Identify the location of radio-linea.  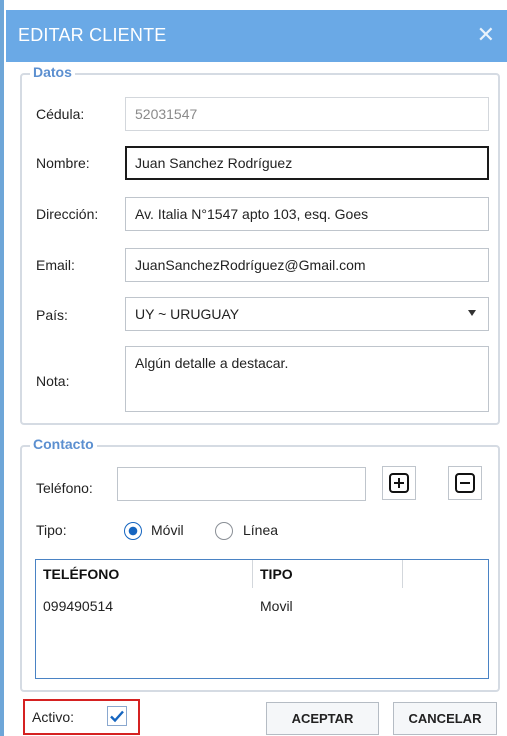
(224, 531).